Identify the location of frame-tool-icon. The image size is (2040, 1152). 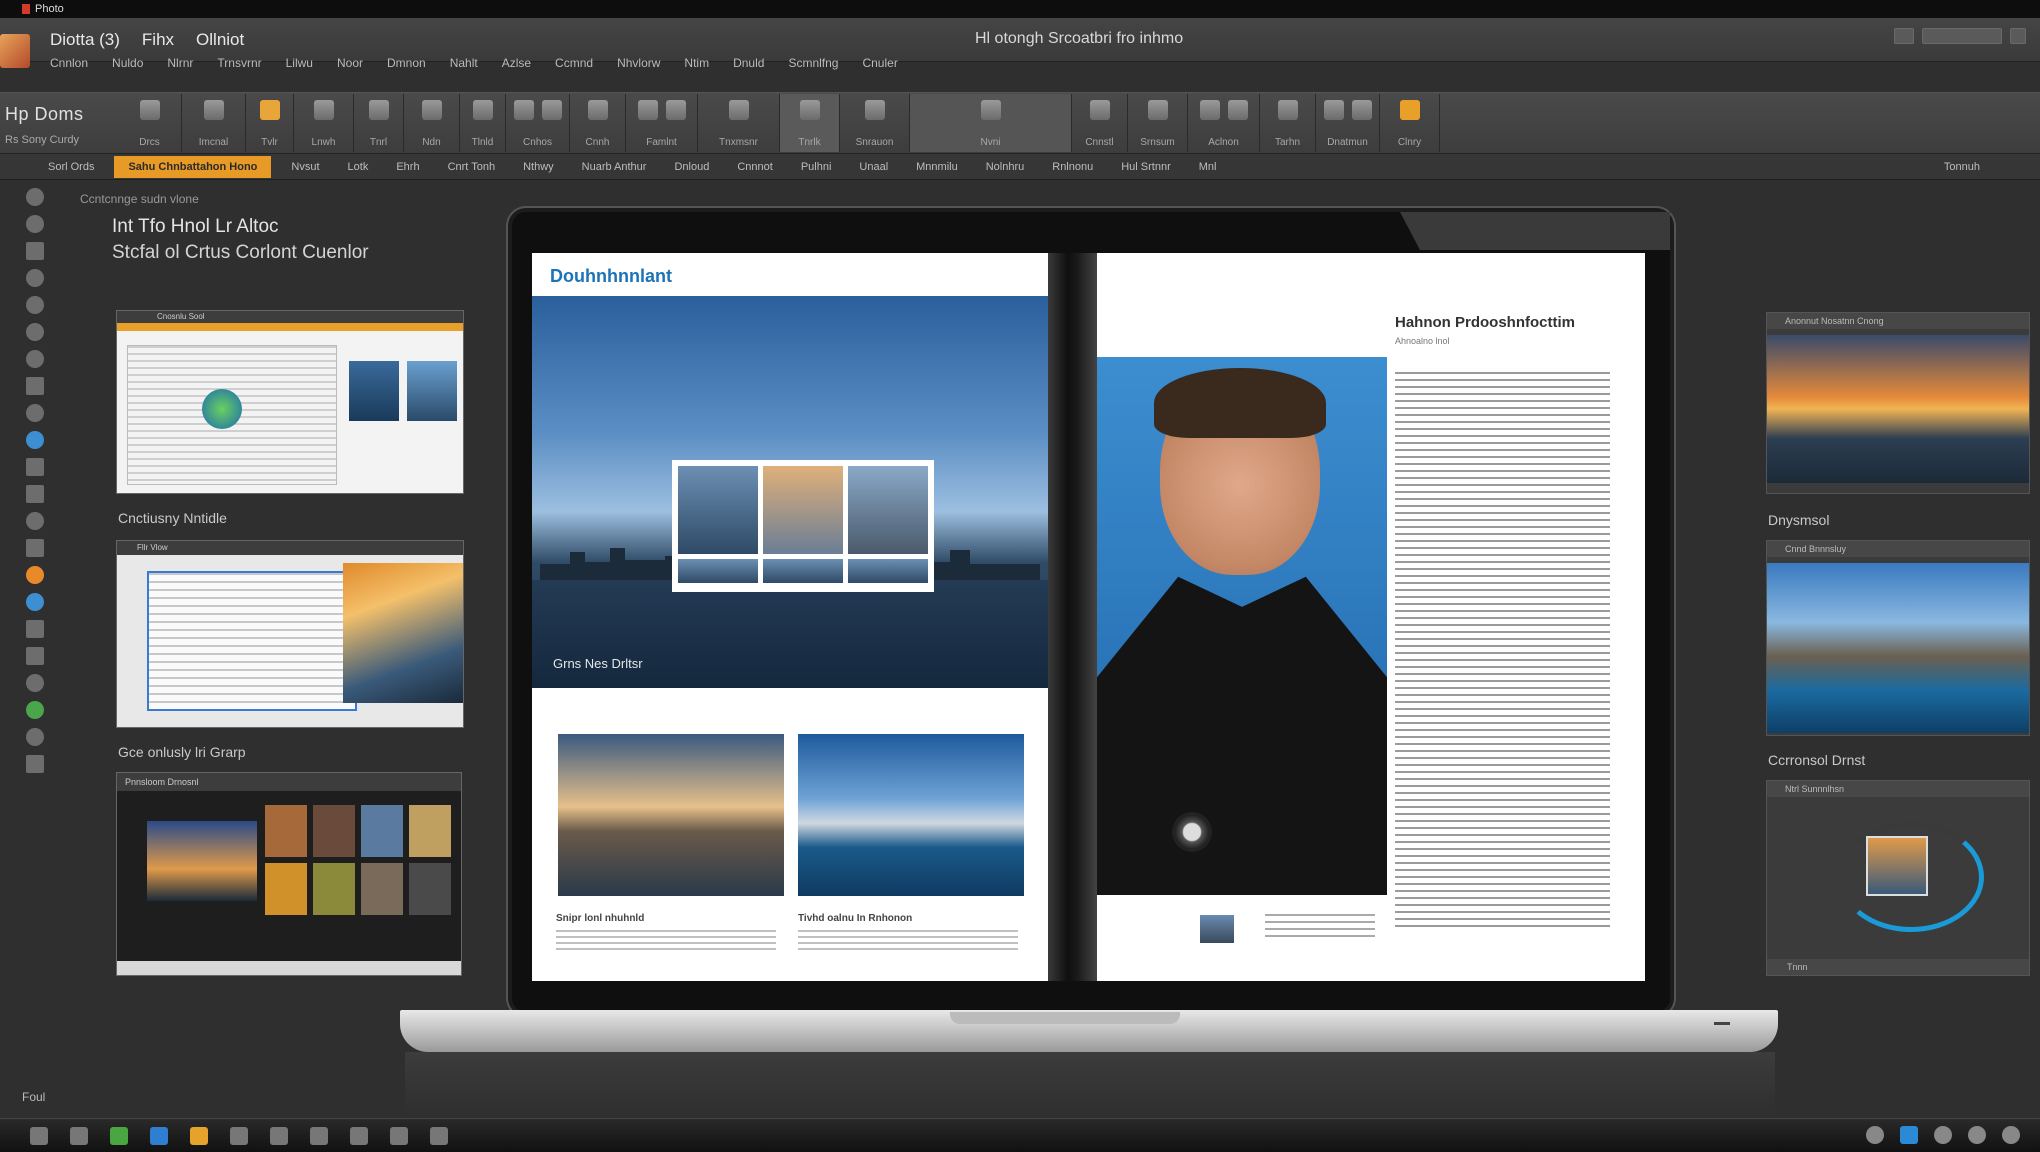
(35, 629).